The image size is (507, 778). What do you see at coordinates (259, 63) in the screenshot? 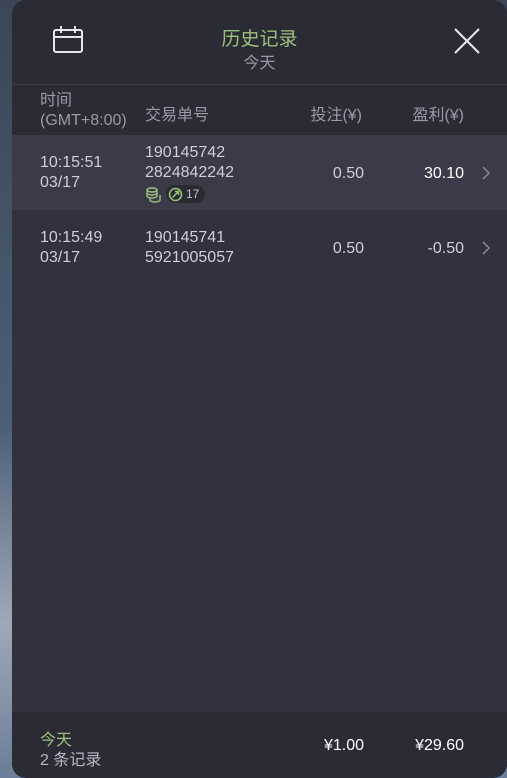
I see `date-filter-label: 今天` at bounding box center [259, 63].